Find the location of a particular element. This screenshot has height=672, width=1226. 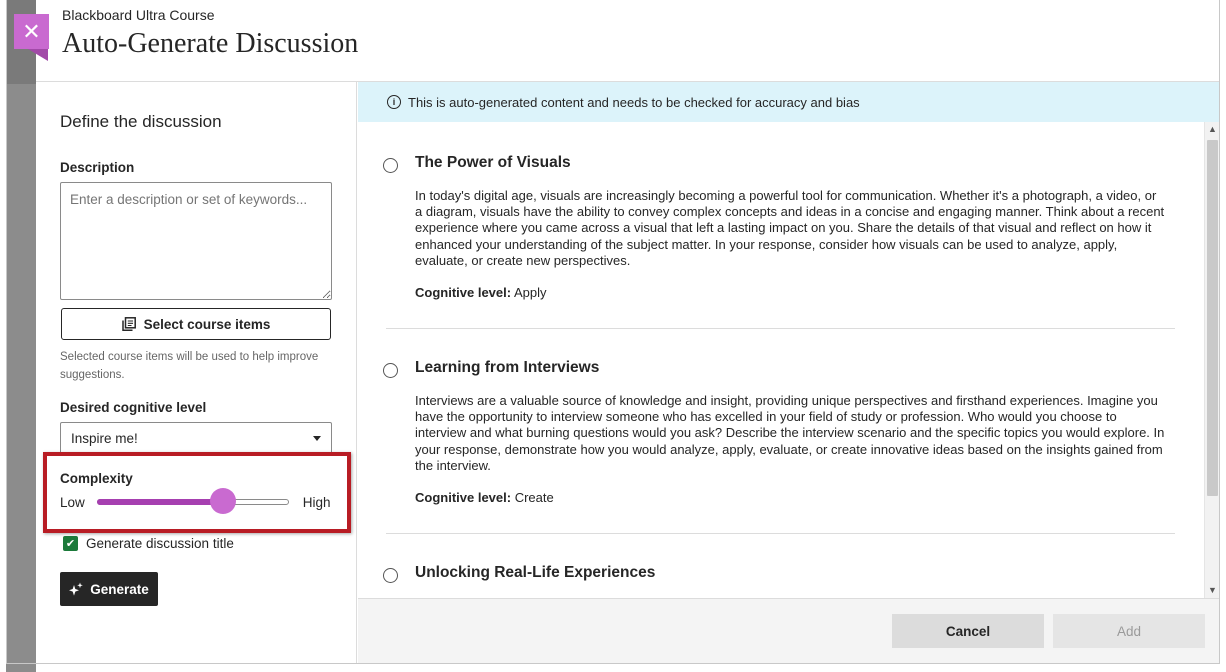

result-title: Unlocking Real-Life Experiences is located at coordinates (535, 572).